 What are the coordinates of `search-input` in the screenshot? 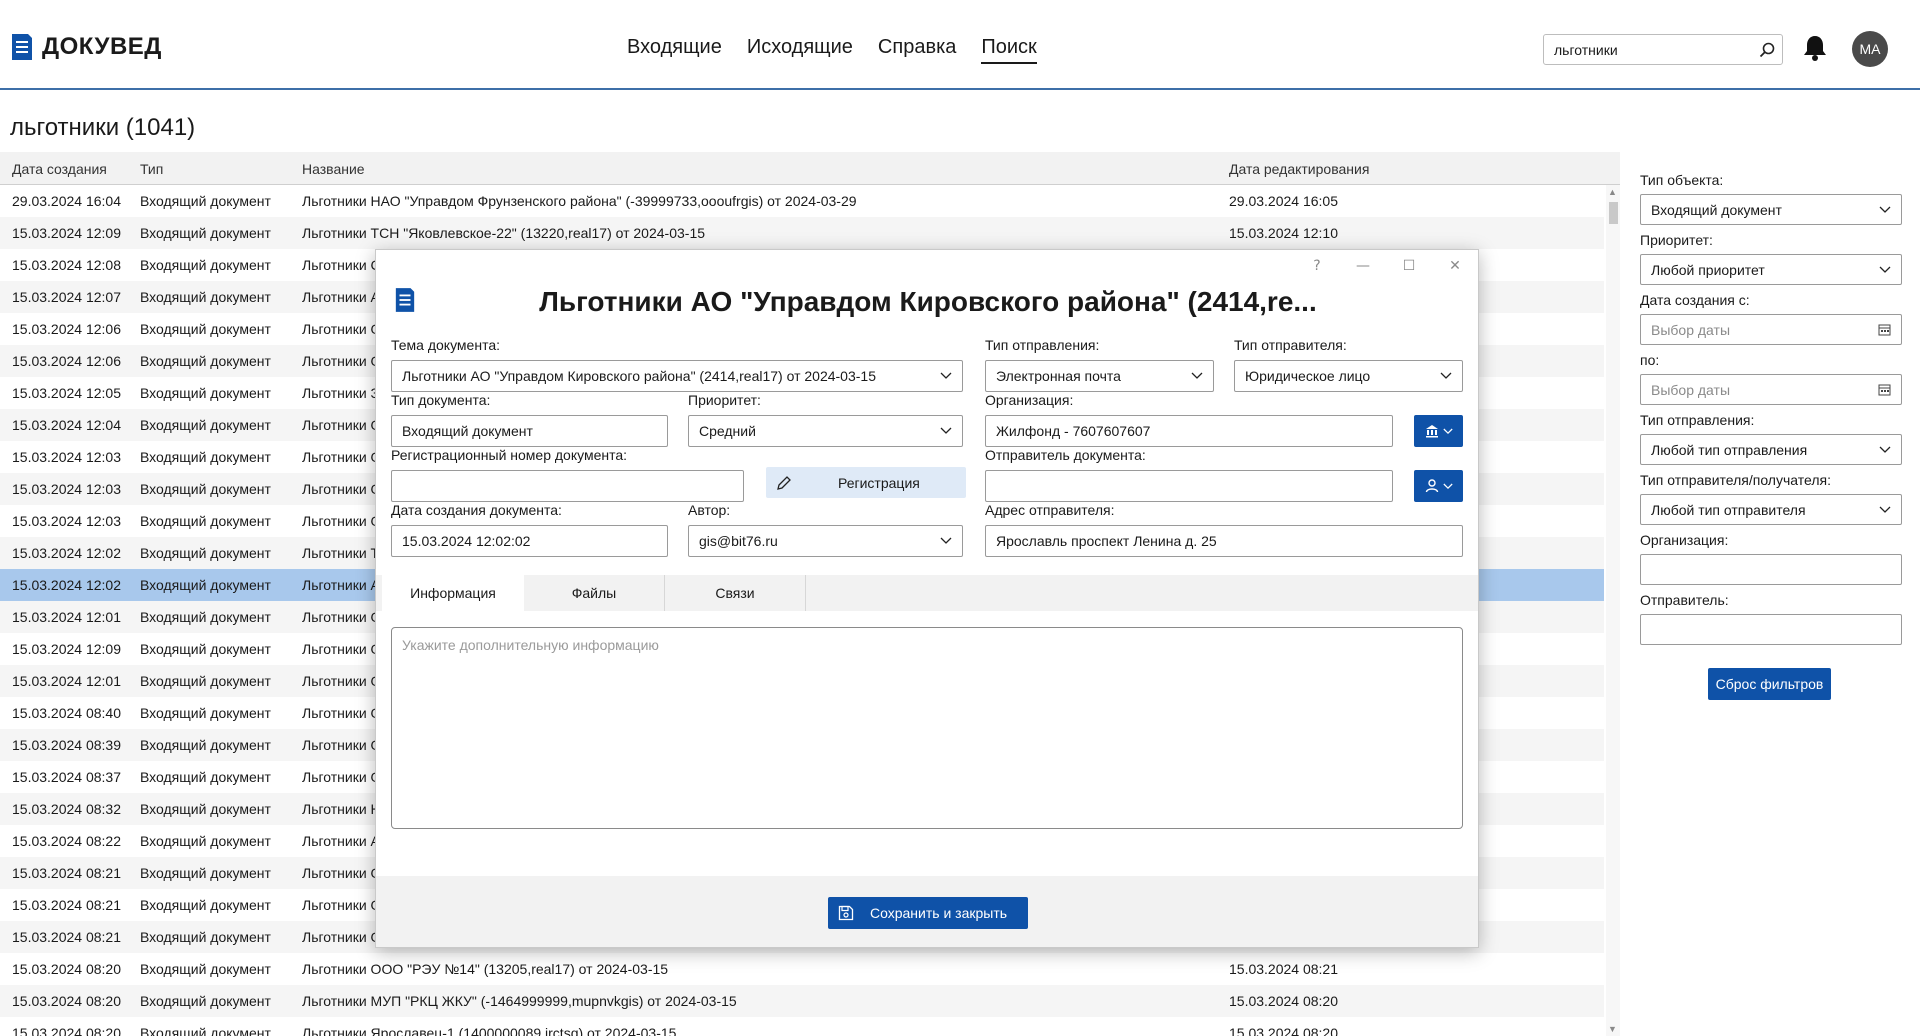 It's located at (1653, 49).